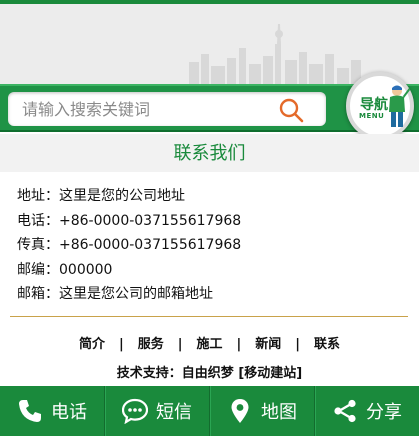 This screenshot has height=436, width=419. I want to click on address-row: 地址：这里是您的公司地址, so click(129, 196).